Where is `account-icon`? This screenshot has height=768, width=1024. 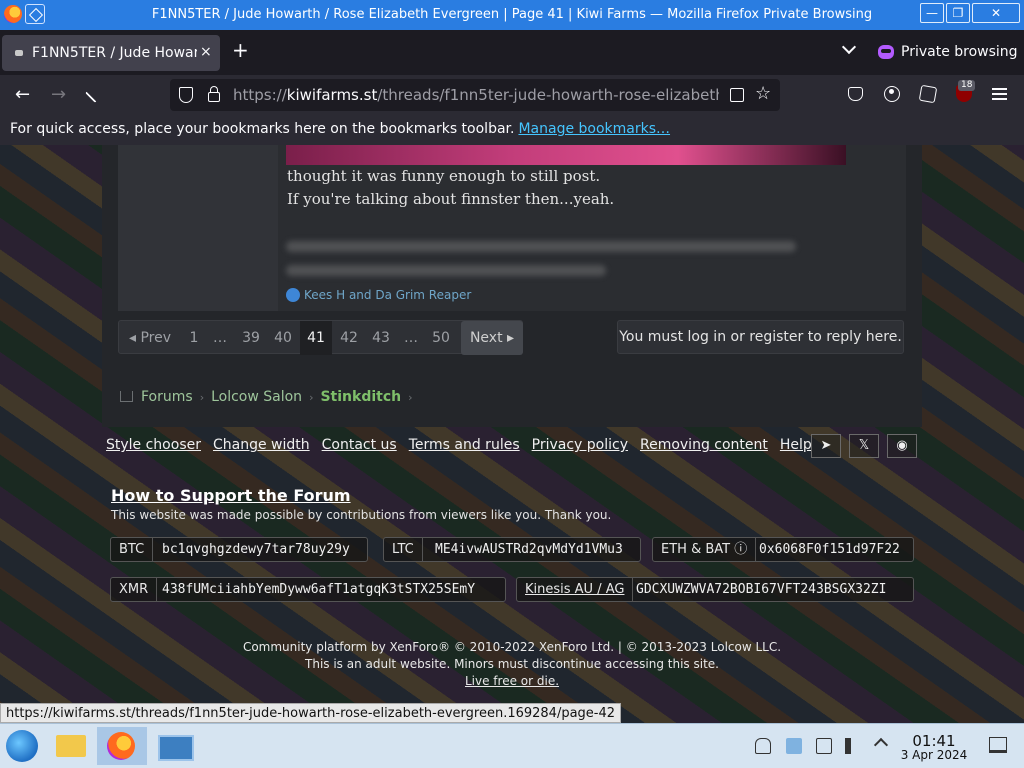
account-icon is located at coordinates (892, 94).